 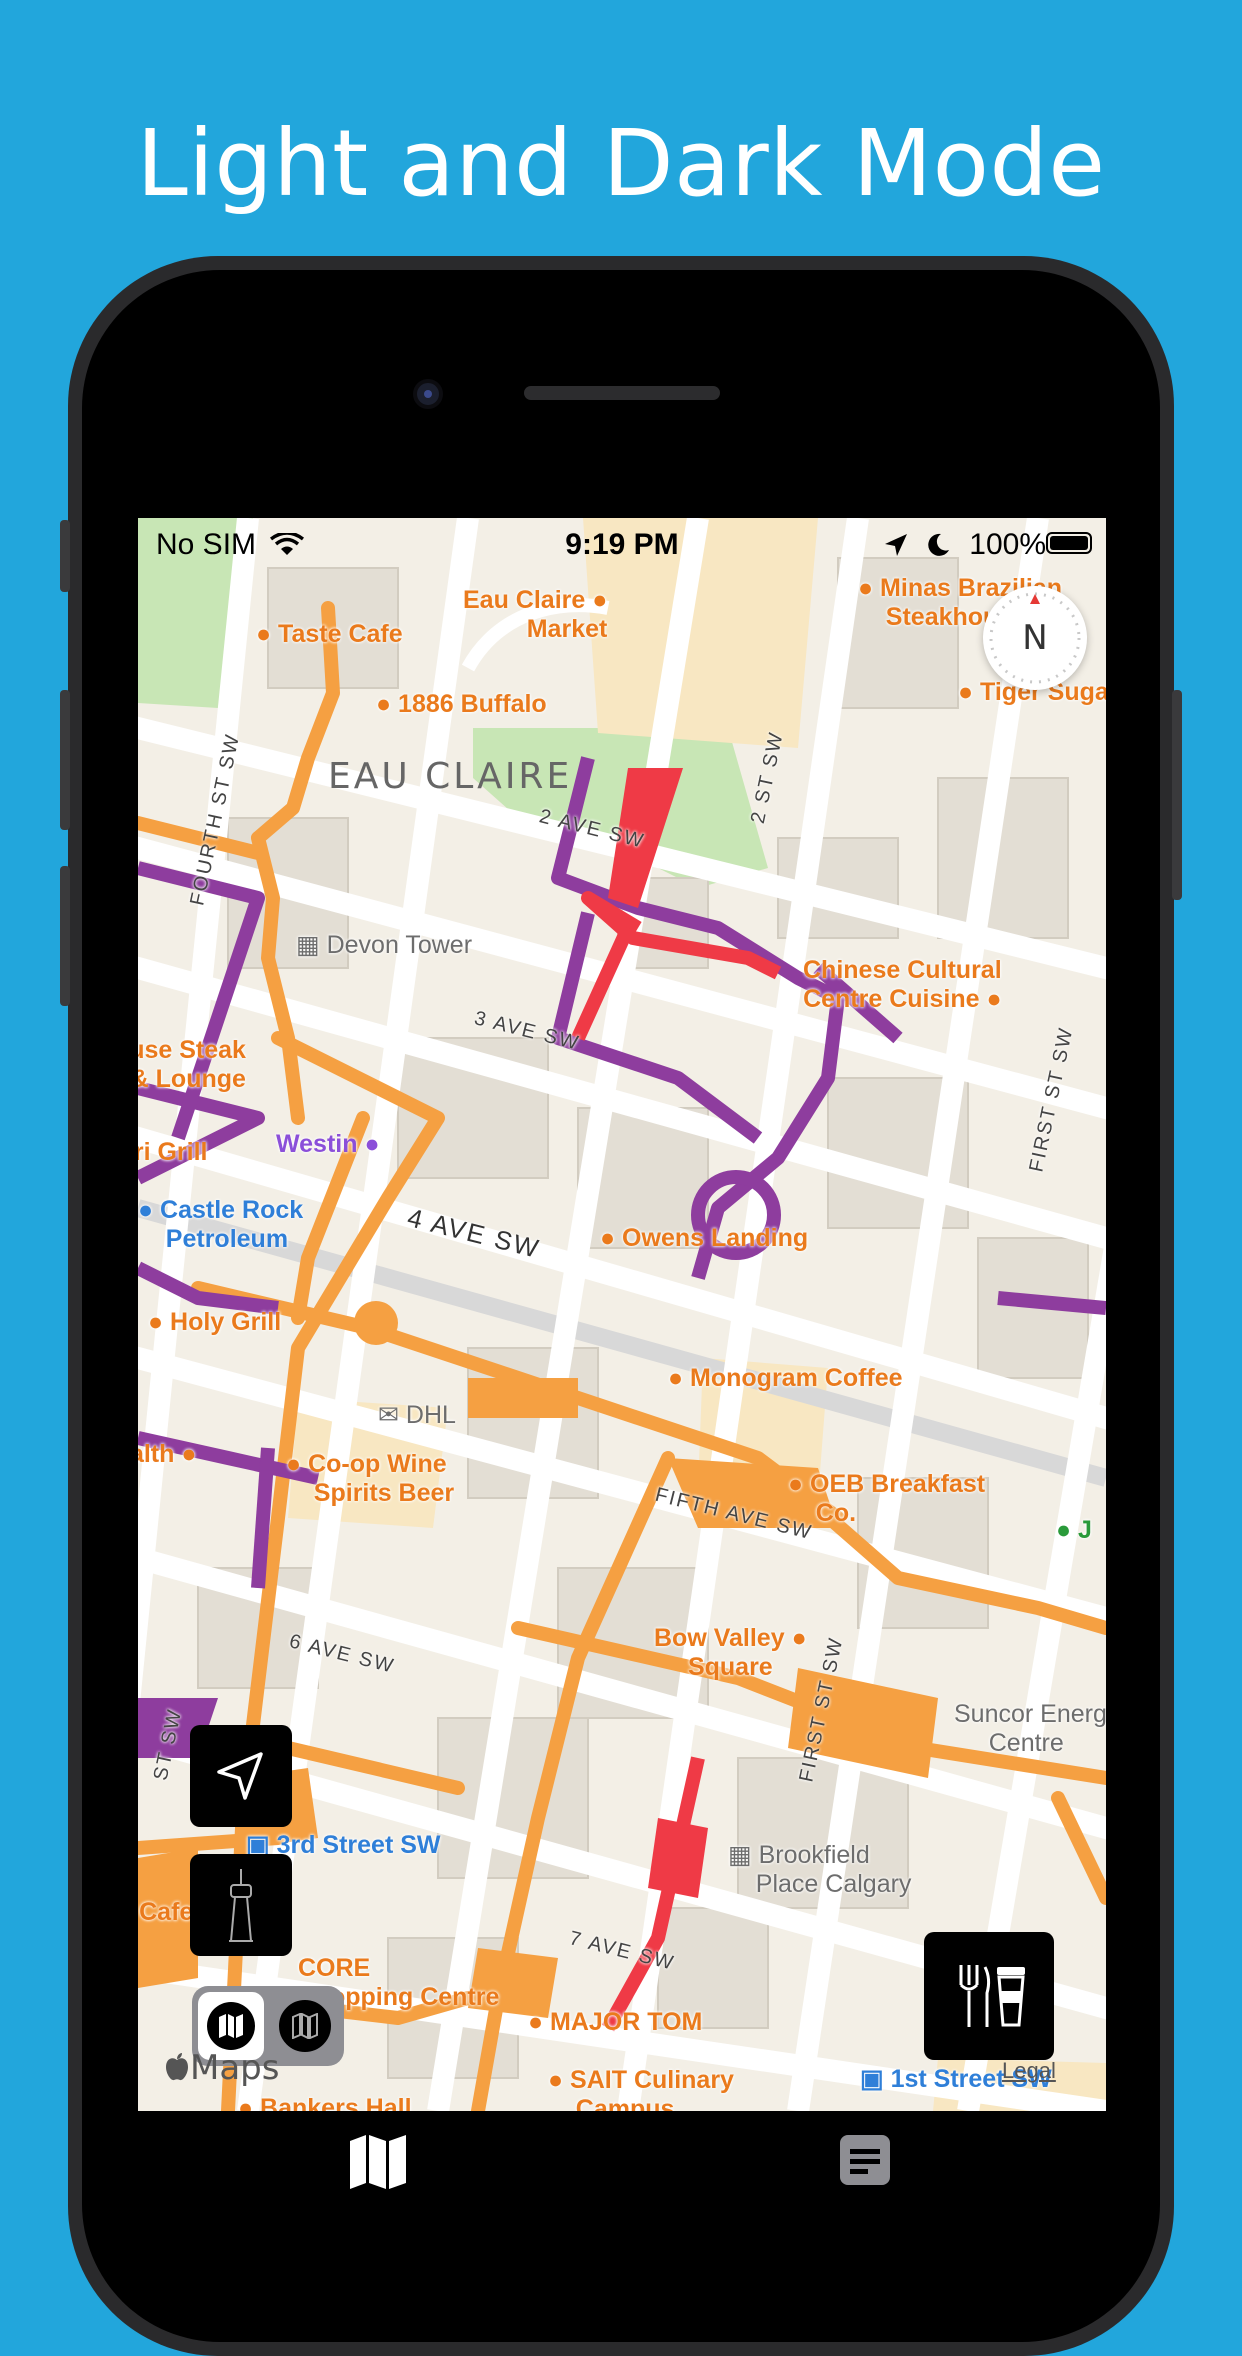 I want to click on poi-monogram-coffee: ● Monogram Coffee, so click(x=785, y=1378).